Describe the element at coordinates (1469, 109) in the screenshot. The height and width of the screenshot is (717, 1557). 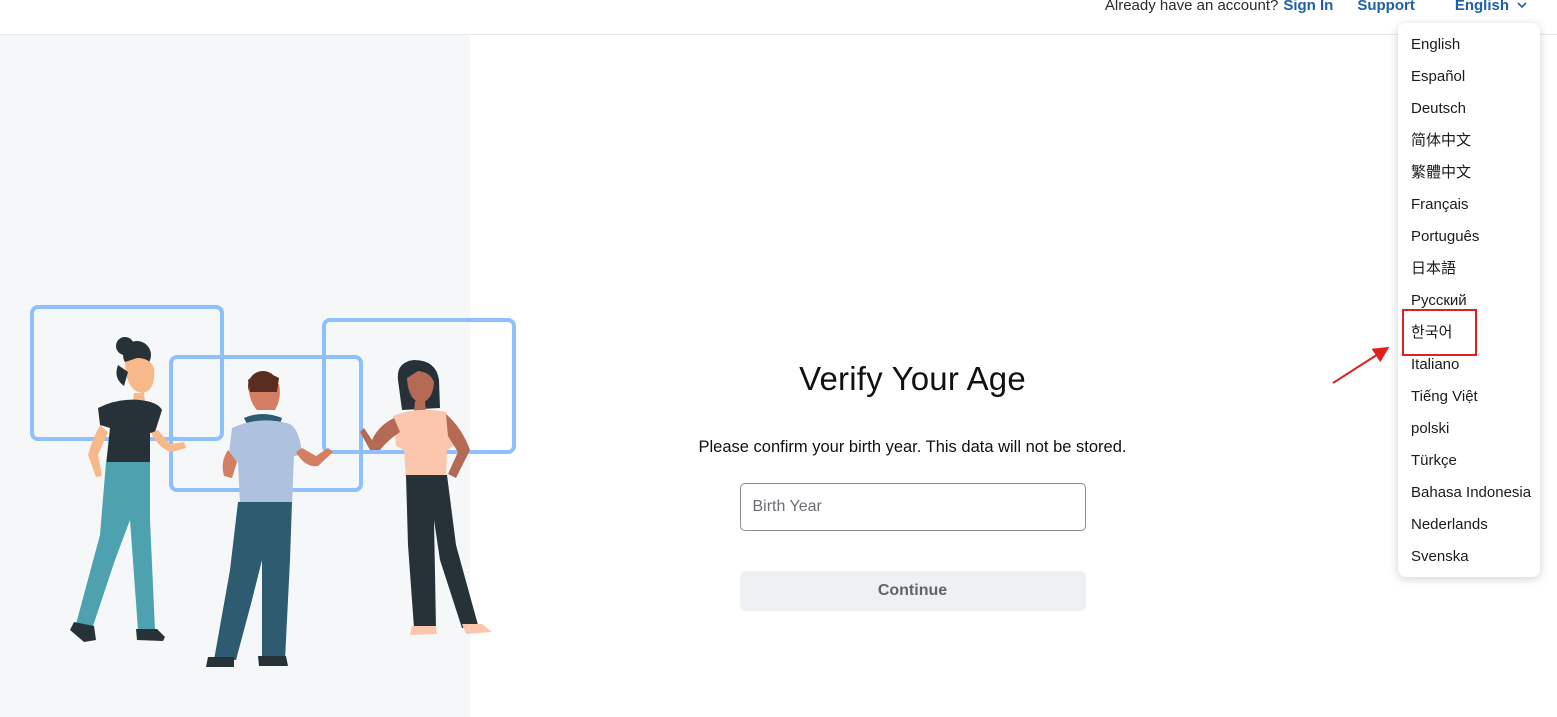
I see `language-option-deutsch: Deutsch` at that location.